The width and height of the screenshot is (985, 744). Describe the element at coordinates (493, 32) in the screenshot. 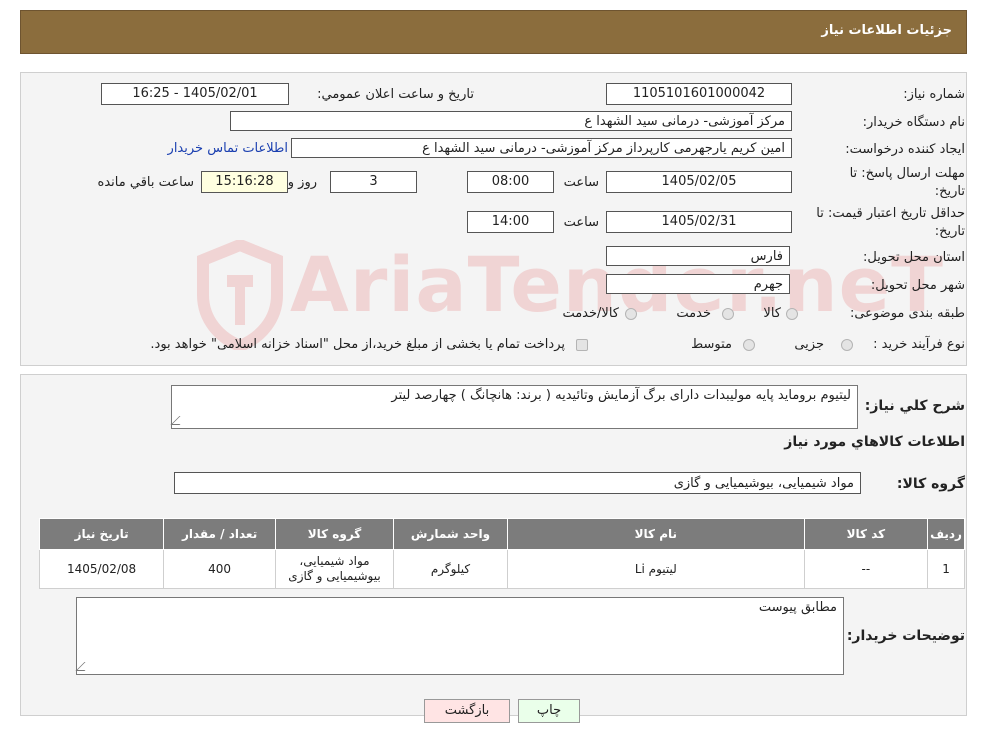

I see `page-header: جزئیات اطلاعات نیاز` at that location.